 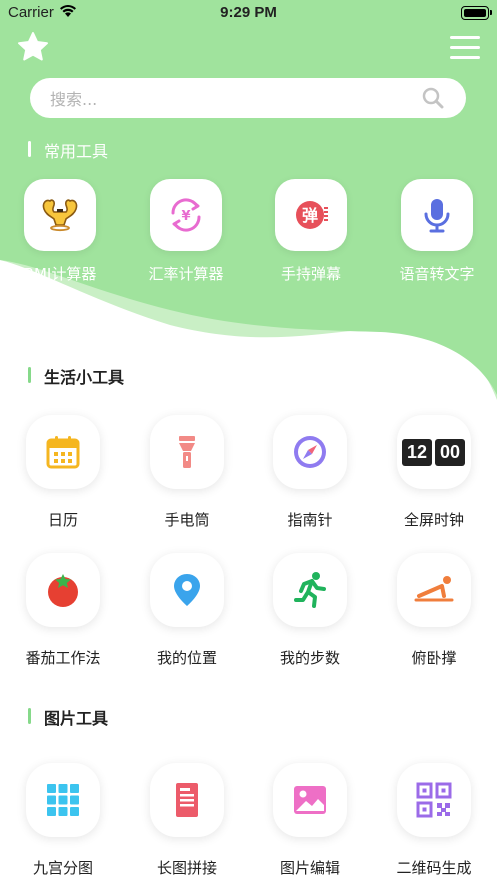 What do you see at coordinates (433, 520) in the screenshot?
I see `tool-label: 全屏时钟` at bounding box center [433, 520].